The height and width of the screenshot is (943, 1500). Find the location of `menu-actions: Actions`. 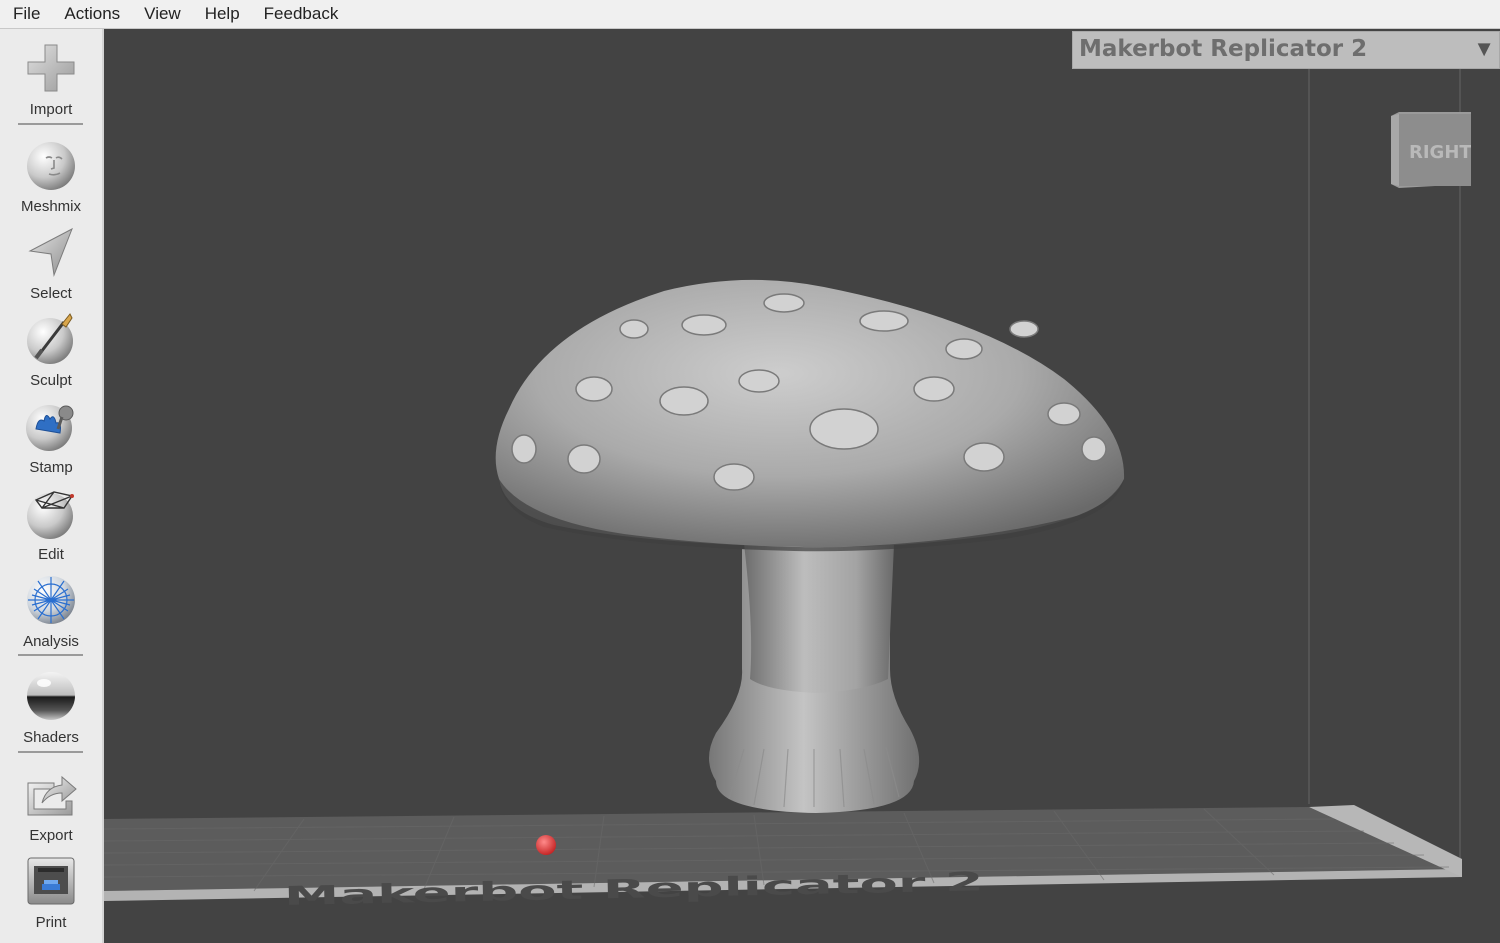

menu-actions: Actions is located at coordinates (92, 14).